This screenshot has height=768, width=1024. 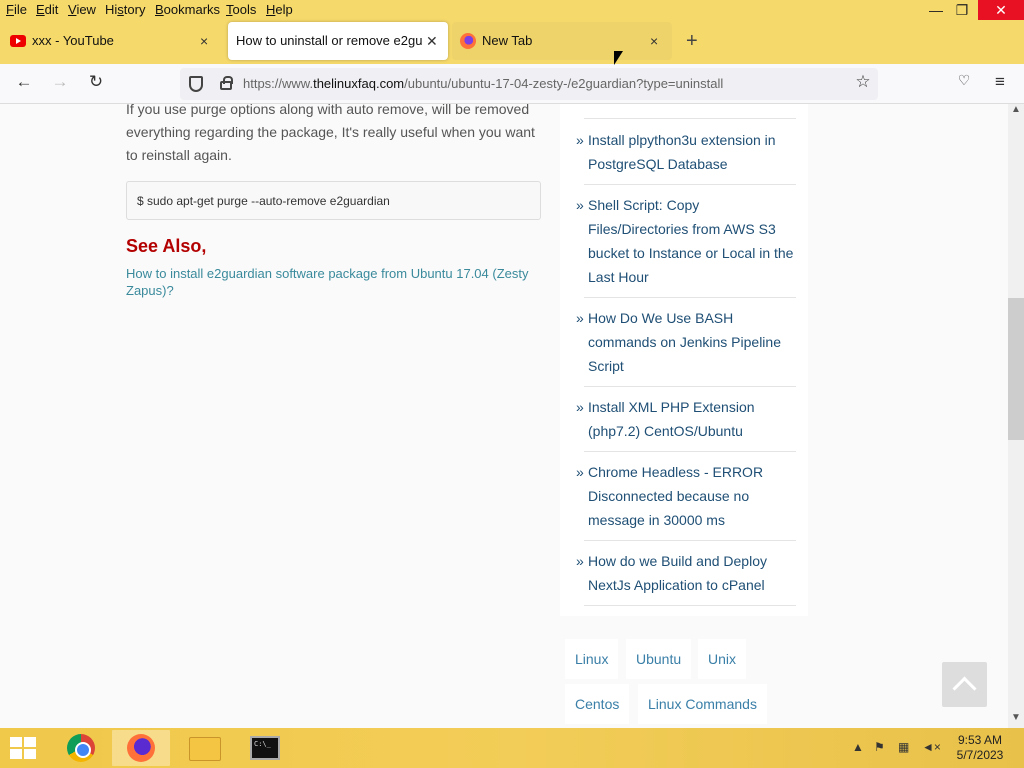 What do you see at coordinates (24, 748) in the screenshot?
I see `windows-start-button` at bounding box center [24, 748].